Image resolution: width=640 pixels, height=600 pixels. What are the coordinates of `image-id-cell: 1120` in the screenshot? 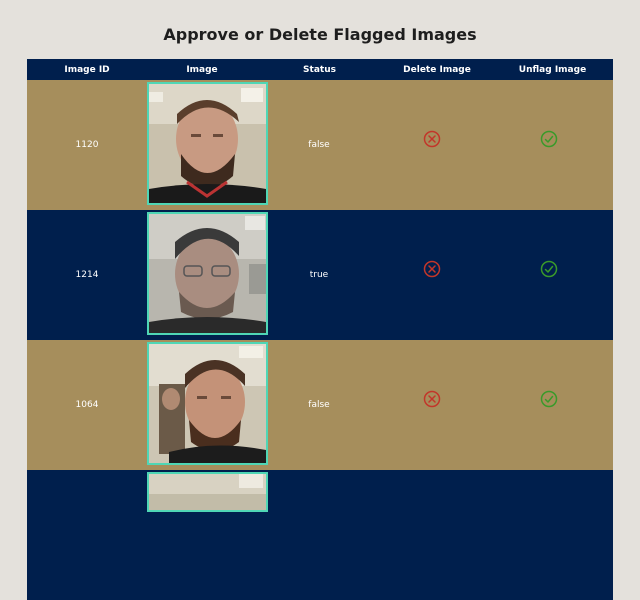 It's located at (87, 145).